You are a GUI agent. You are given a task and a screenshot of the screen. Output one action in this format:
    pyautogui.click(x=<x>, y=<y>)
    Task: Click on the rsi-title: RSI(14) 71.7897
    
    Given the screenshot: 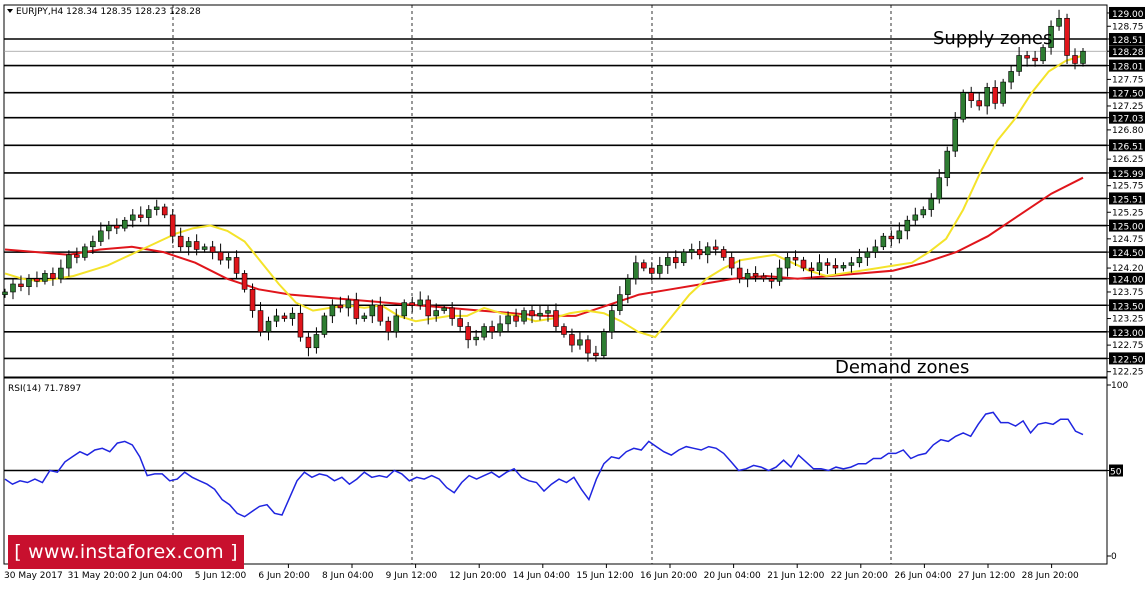 What is the action you would take?
    pyautogui.click(x=44, y=389)
    